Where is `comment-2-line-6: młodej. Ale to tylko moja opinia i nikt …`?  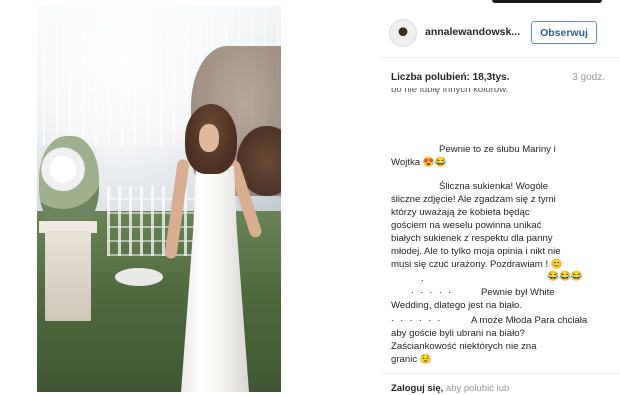
comment-2-line-6: młodej. Ale to tylko moja opinia i nikt … is located at coordinates (476, 251).